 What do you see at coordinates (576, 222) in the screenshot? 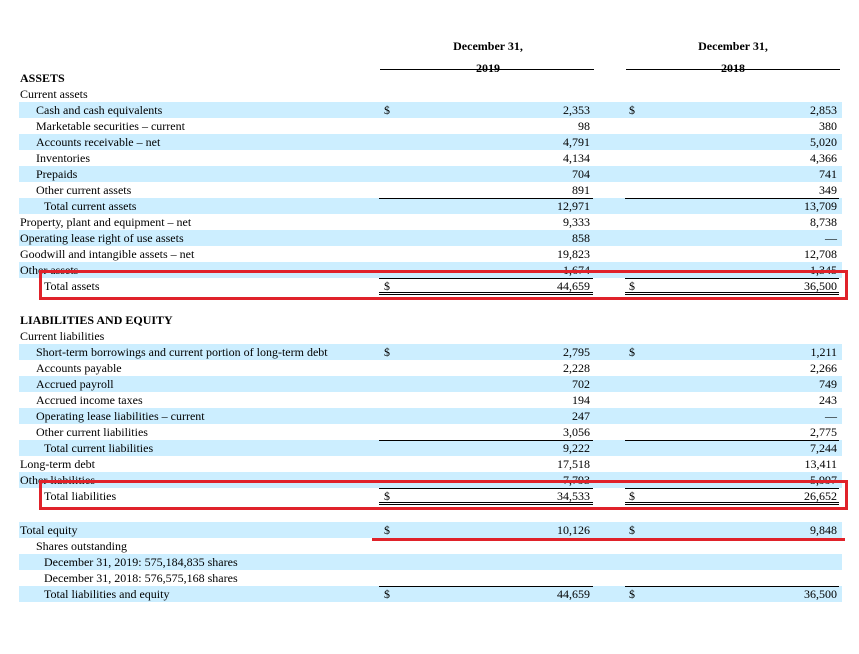
I see `value-2019: 9,333` at bounding box center [576, 222].